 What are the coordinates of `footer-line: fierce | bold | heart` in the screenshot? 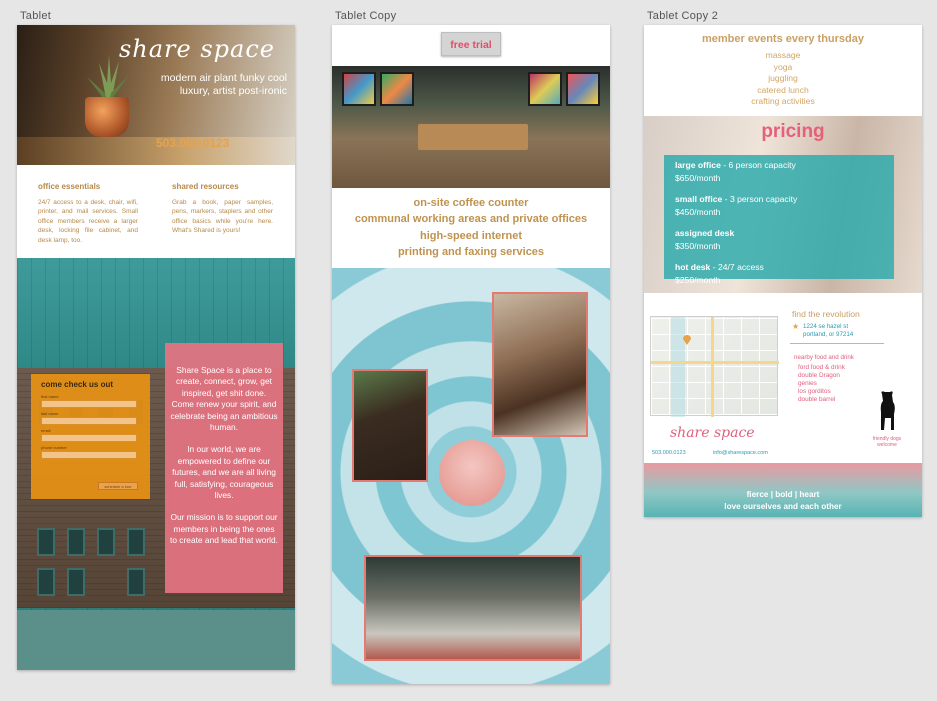 It's located at (783, 494).